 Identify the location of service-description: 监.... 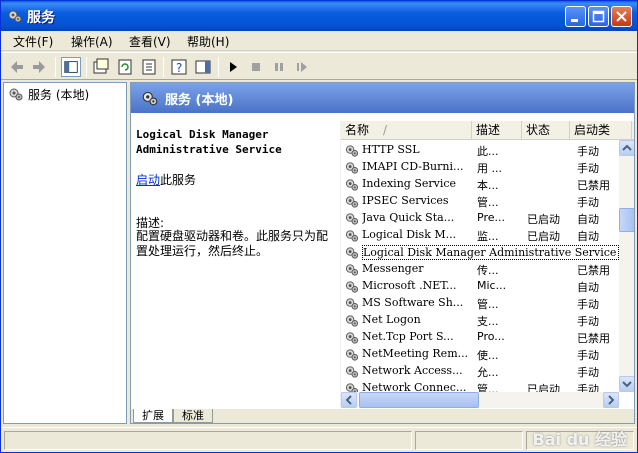
(488, 236).